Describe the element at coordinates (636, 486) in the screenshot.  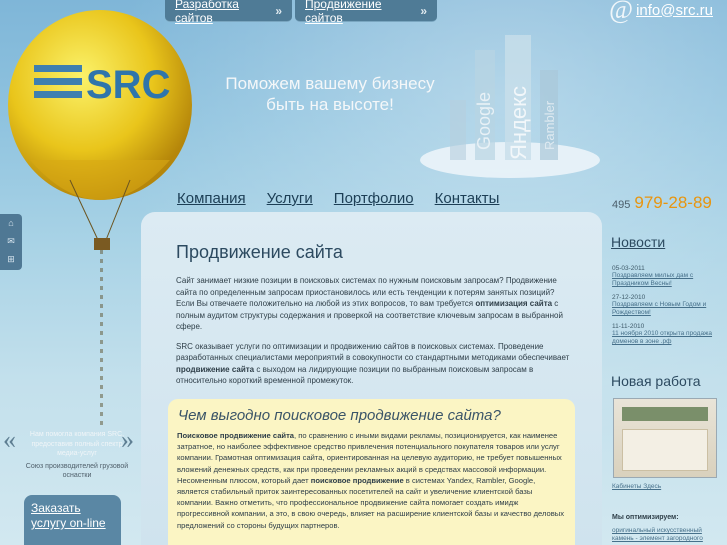
I see `new-work-link: Кабинеты Здесь` at that location.